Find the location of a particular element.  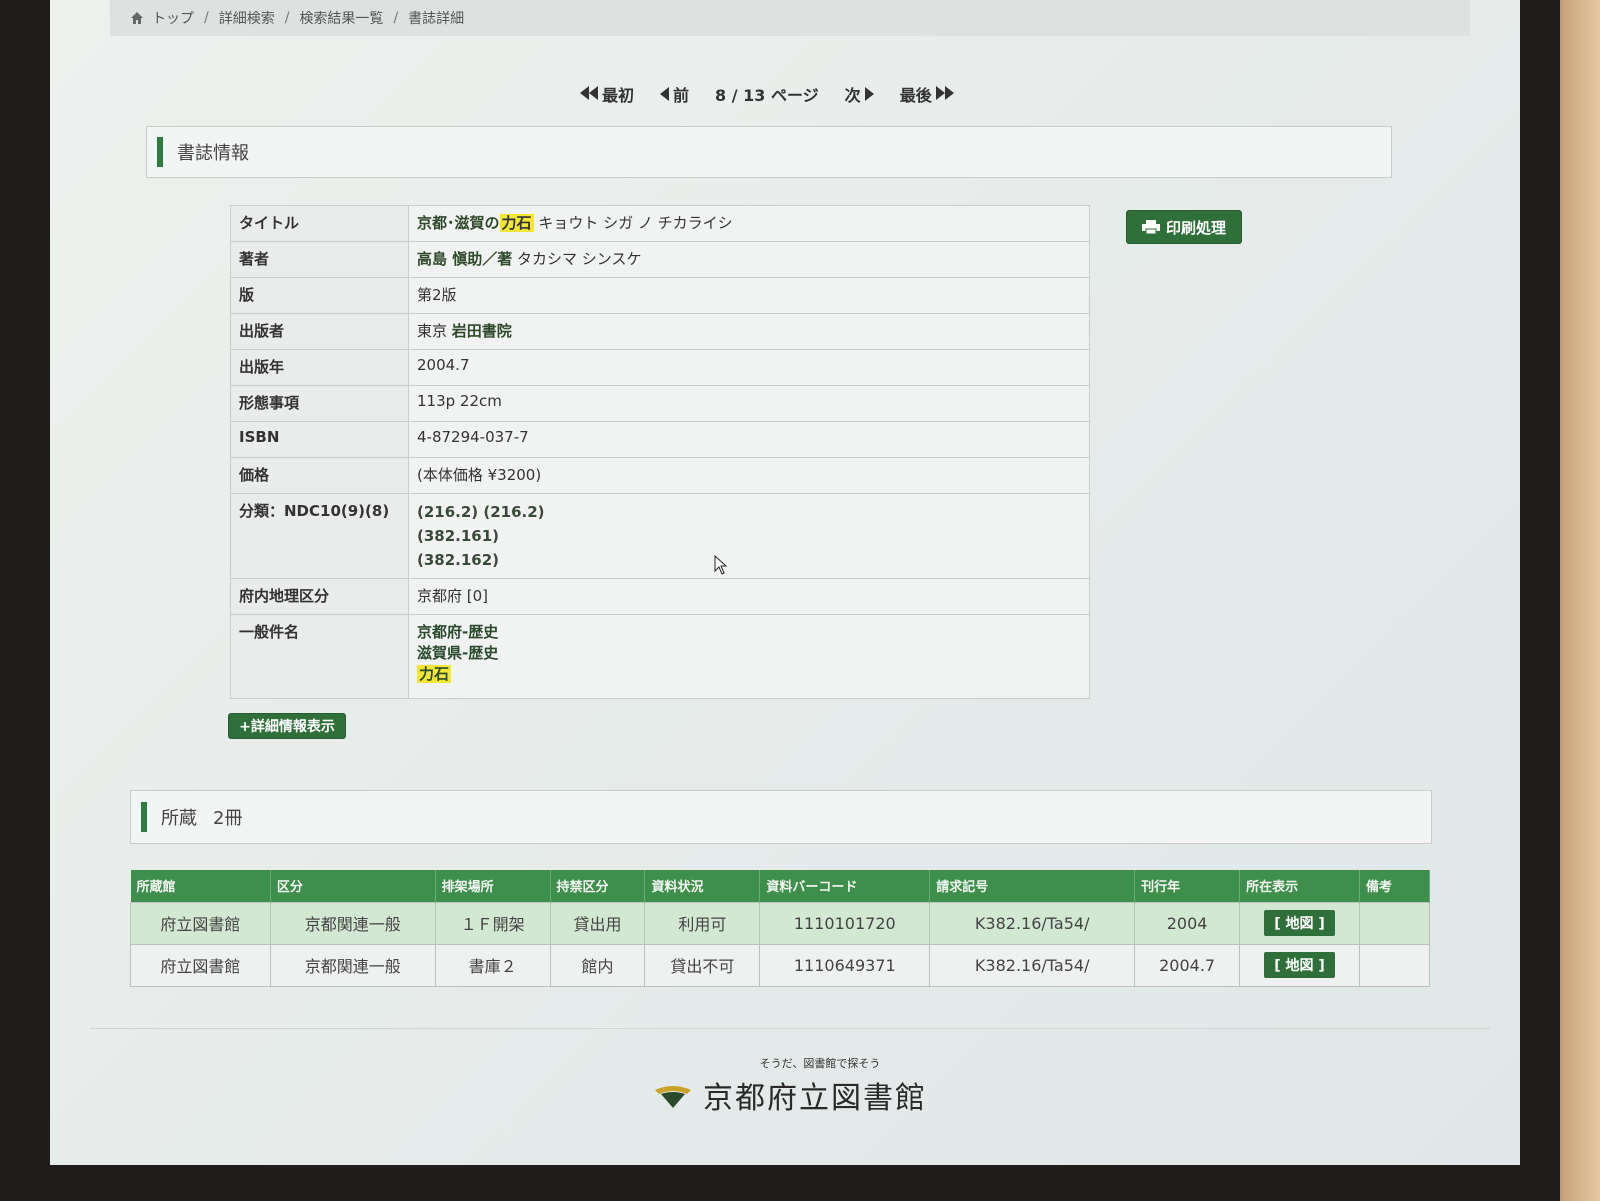

pager-last-button: 最後 is located at coordinates (927, 94).